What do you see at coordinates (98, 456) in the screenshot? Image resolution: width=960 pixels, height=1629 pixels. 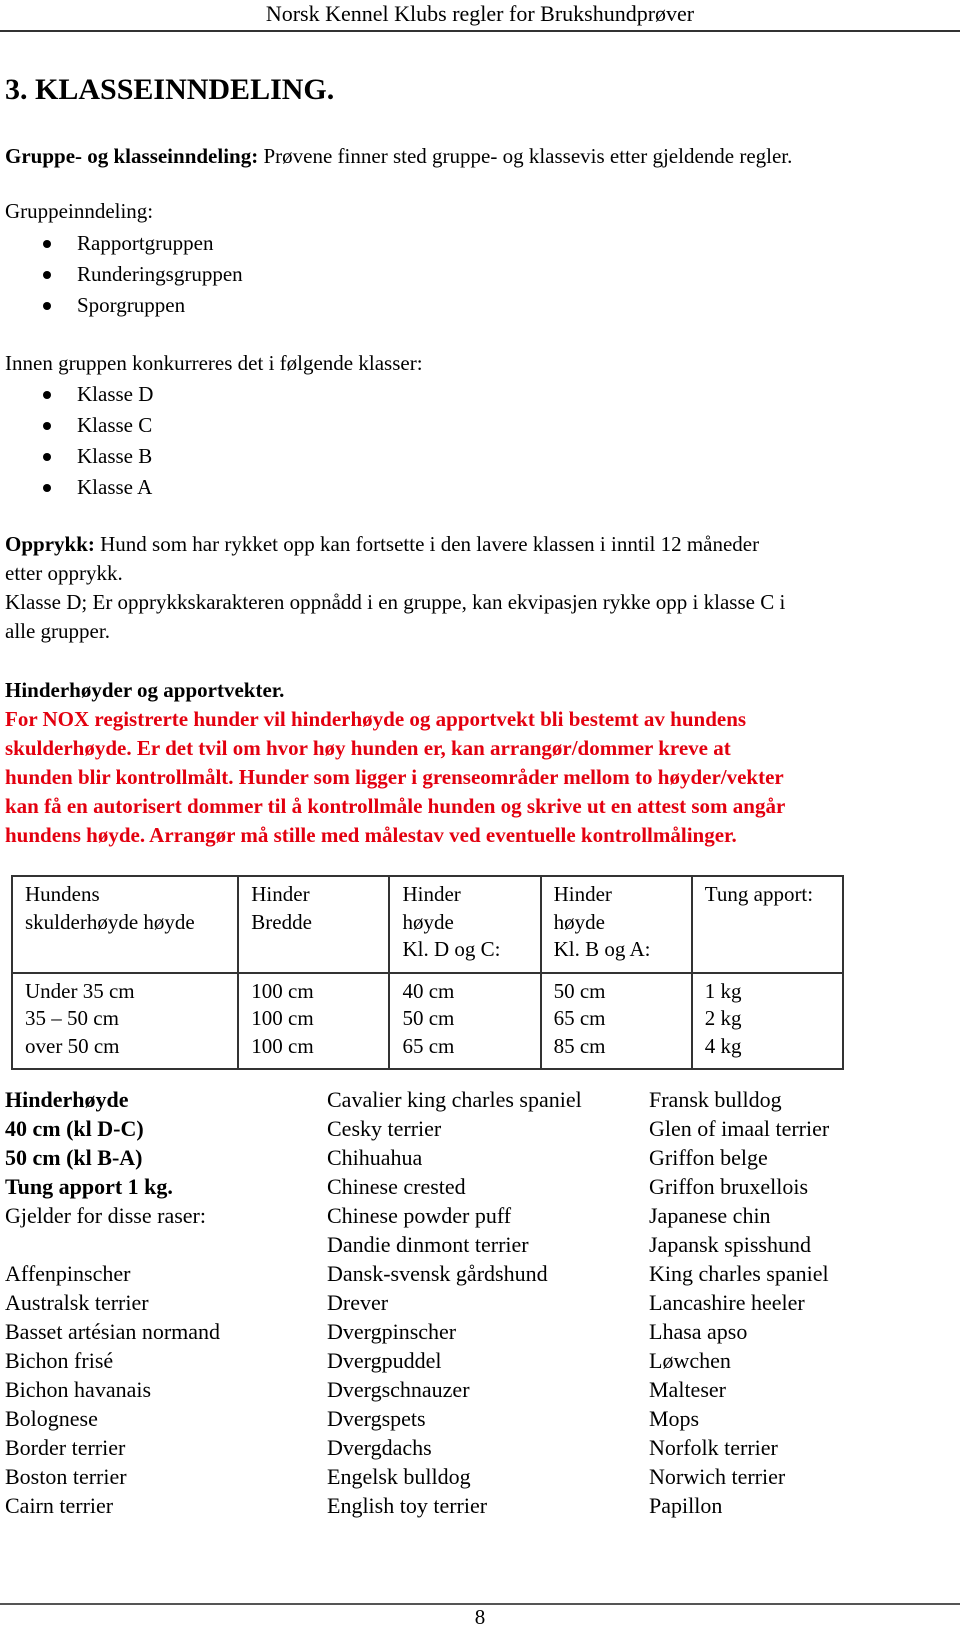 I see `list-item: Klasse B` at bounding box center [98, 456].